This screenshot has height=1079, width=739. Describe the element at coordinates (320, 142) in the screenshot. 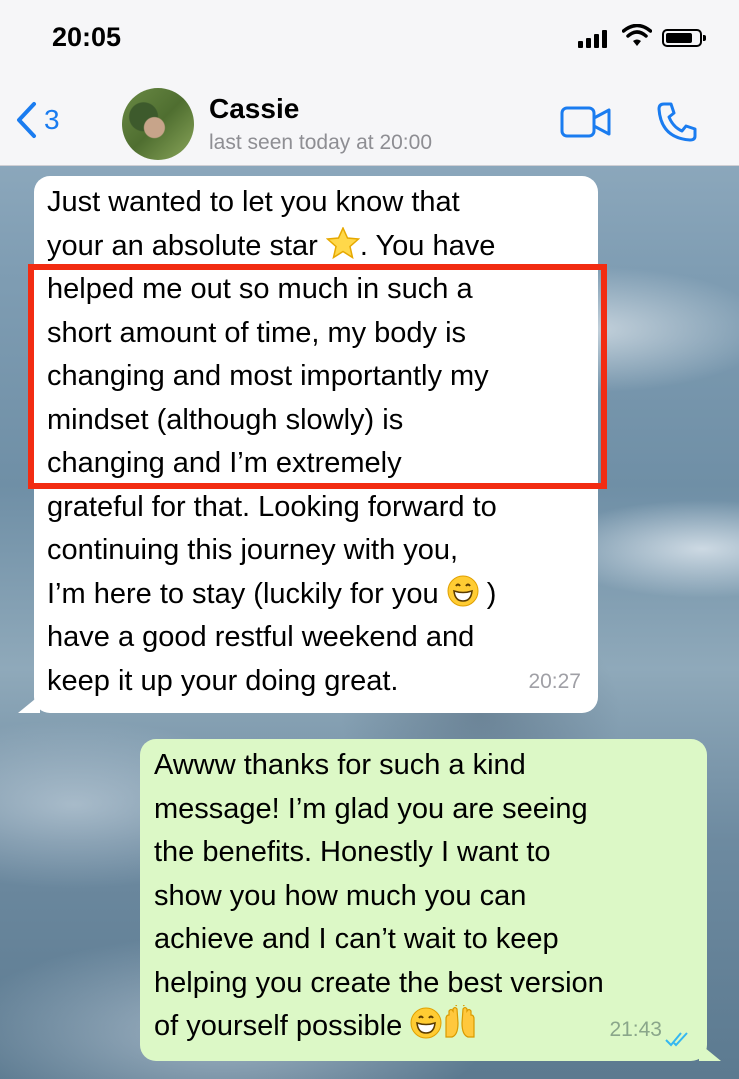

I see `contact-status: last seen today at 20:00` at that location.